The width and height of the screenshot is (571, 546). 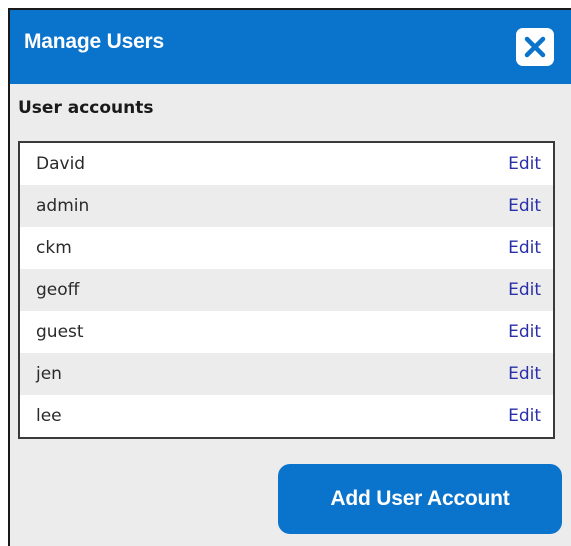 I want to click on list-item: lee Edit, so click(x=286, y=416).